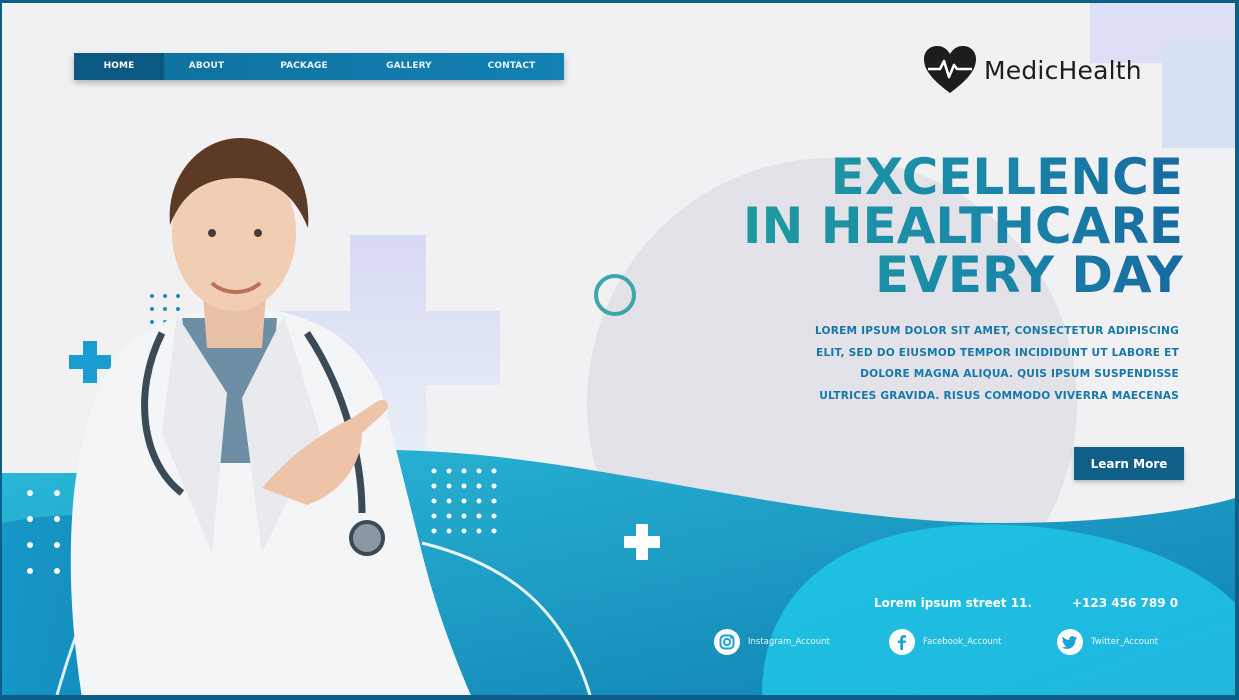 This screenshot has width=1239, height=700. I want to click on headline-line-3: EVERY DAY, so click(963, 275).